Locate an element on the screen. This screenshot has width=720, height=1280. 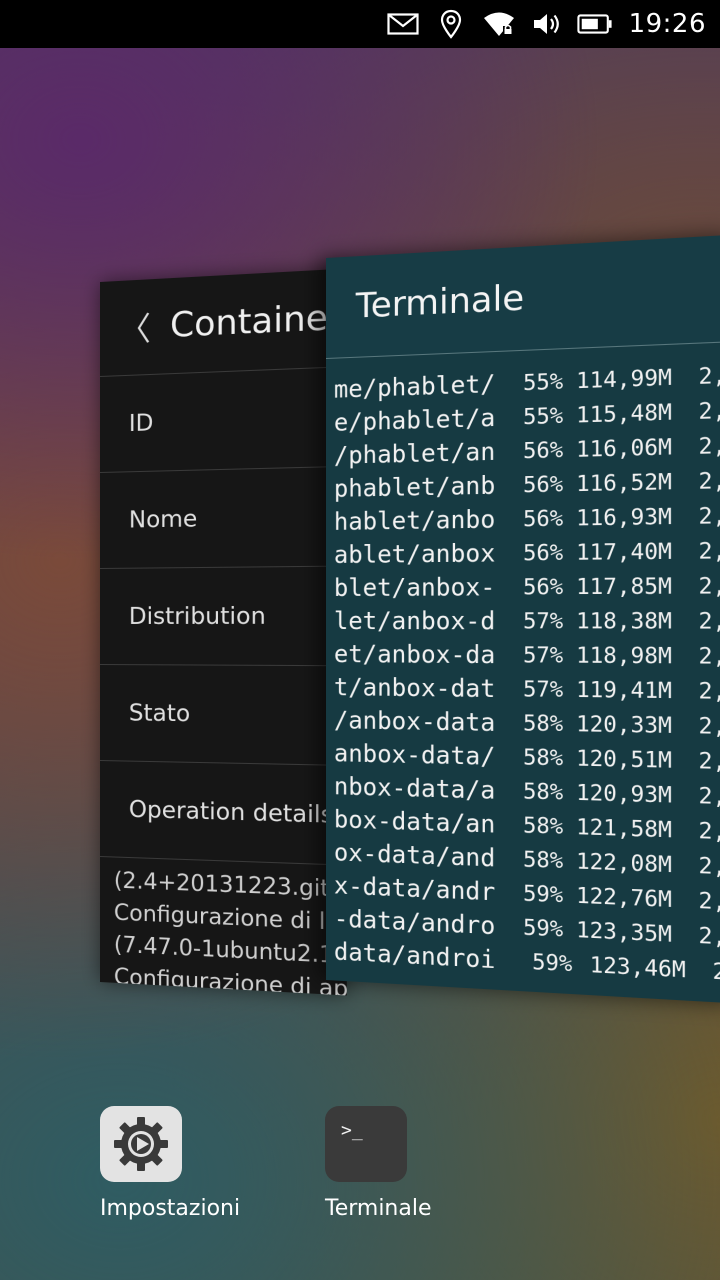
terminal-line: ablet/anbox 56% 117,40M 2,1 is located at coordinates (527, 552).